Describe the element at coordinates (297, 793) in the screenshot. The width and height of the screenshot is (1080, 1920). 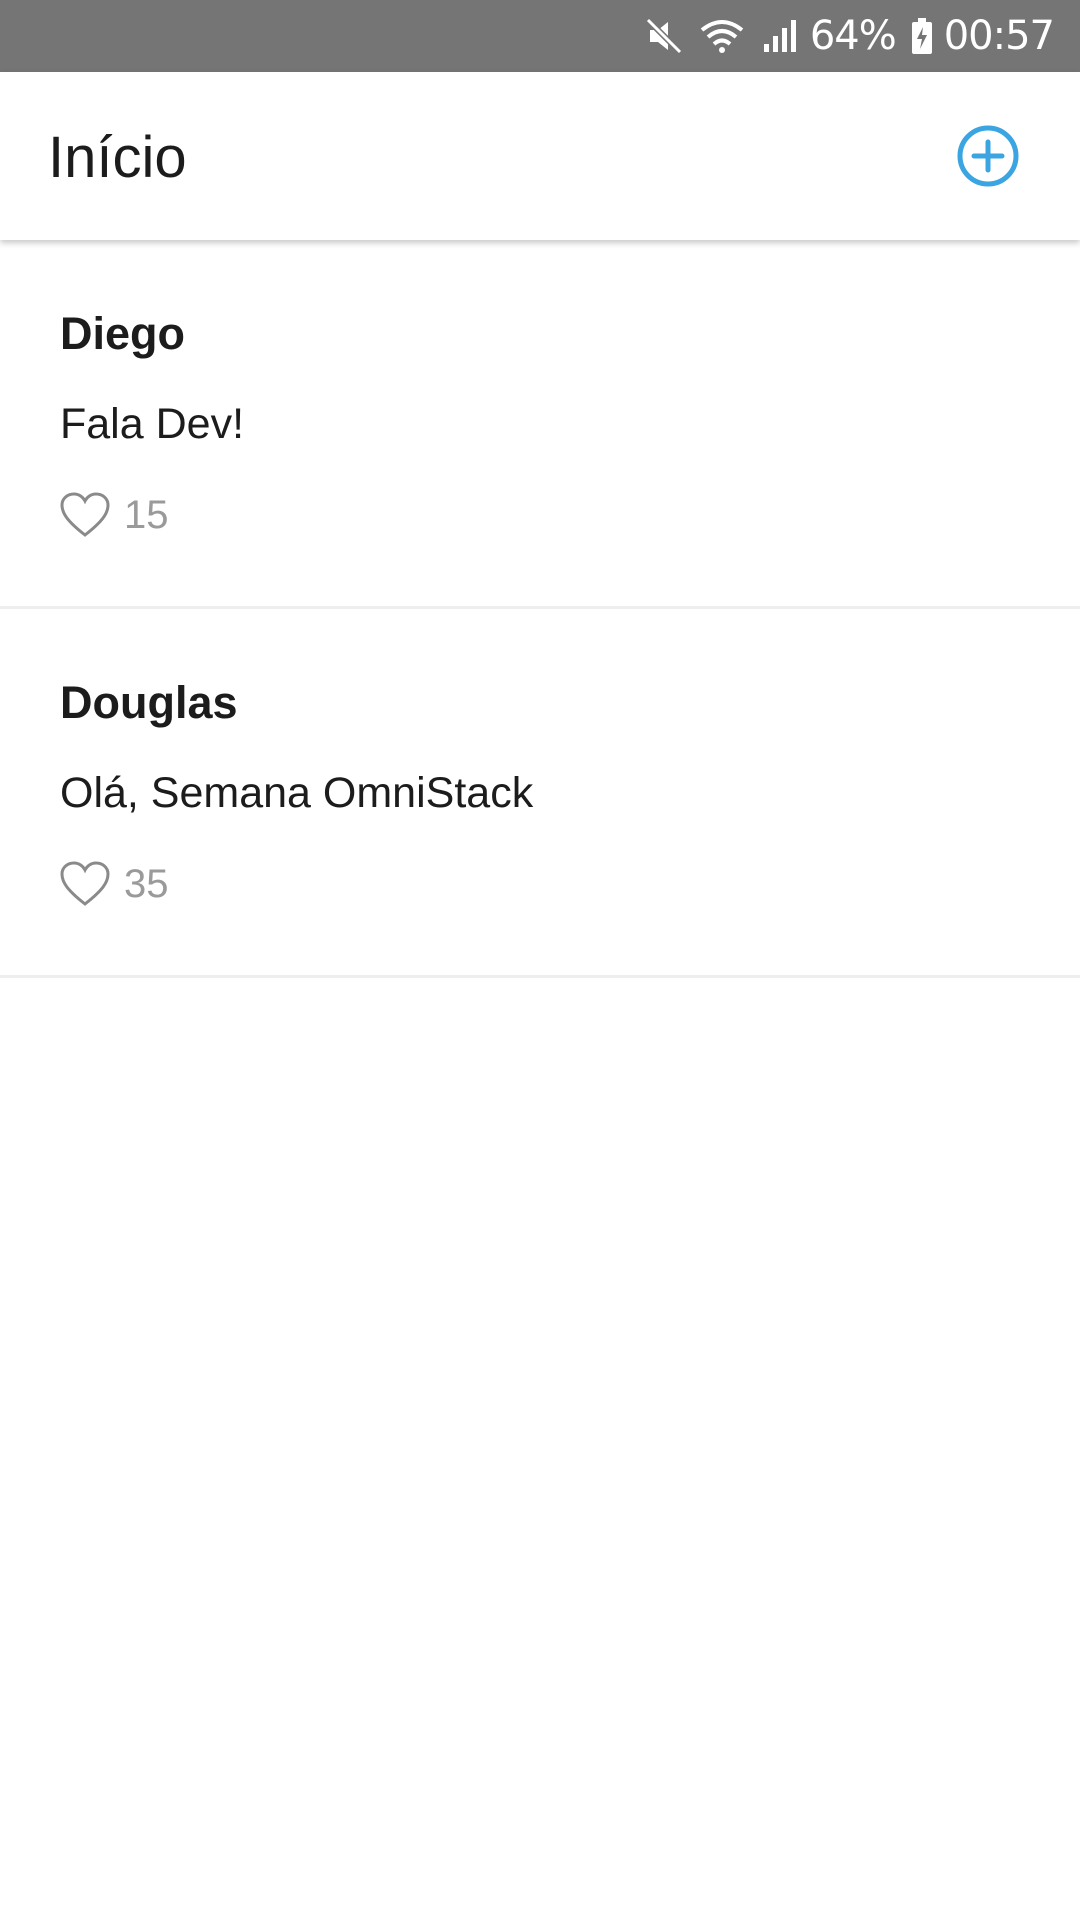
I see `post-content: Olá, Semana OmniStack` at that location.